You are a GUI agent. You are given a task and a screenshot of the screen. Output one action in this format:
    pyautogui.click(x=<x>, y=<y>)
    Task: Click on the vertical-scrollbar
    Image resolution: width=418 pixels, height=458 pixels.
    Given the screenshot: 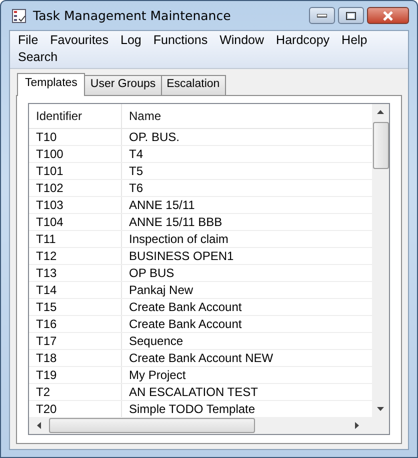 What is the action you would take?
    pyautogui.click(x=380, y=260)
    